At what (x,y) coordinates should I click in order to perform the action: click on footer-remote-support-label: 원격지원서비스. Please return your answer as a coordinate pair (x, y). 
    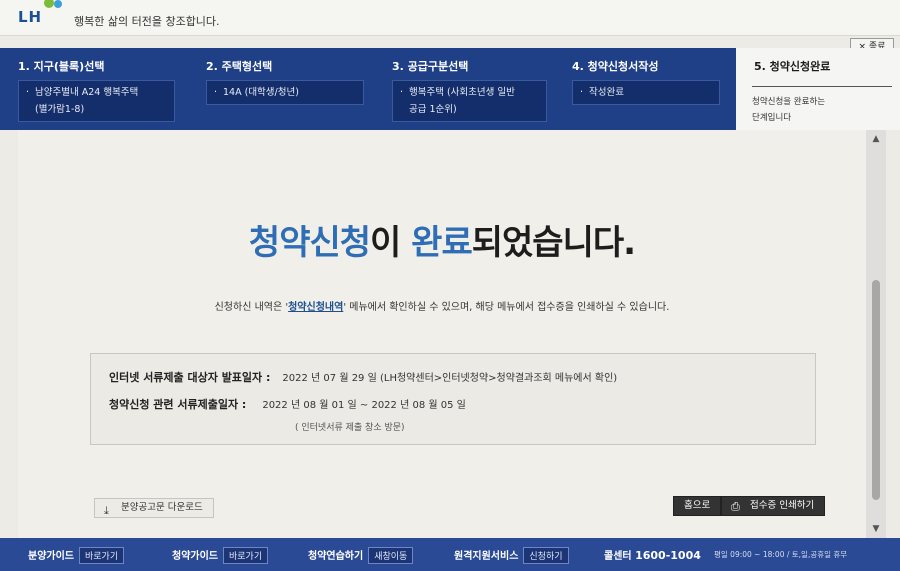
    Looking at the image, I should click on (486, 556).